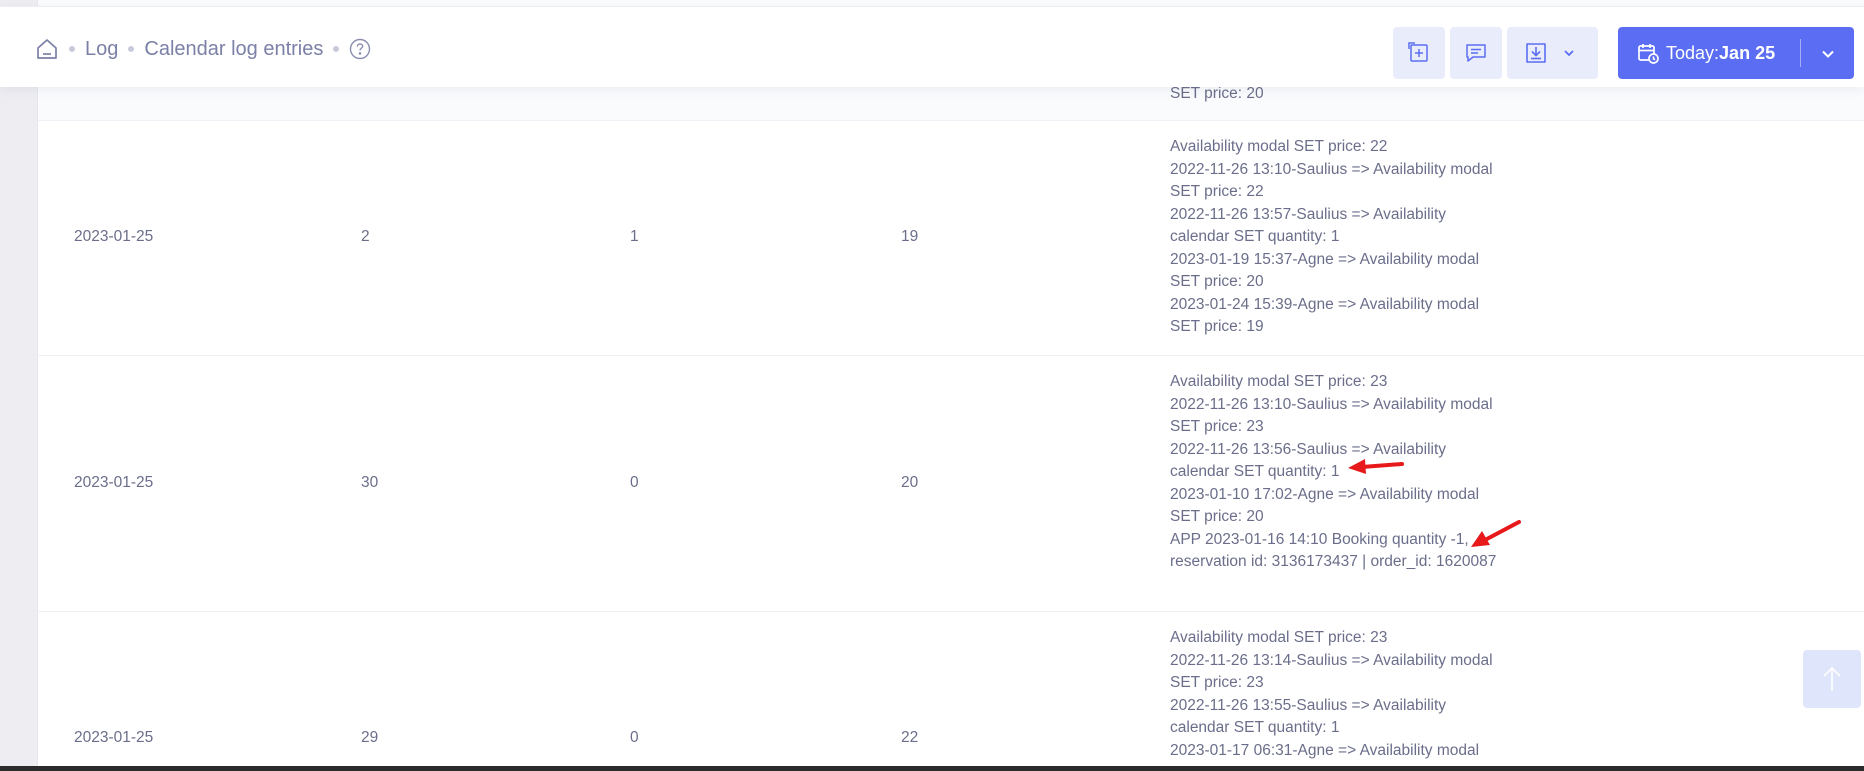 The width and height of the screenshot is (1864, 771). Describe the element at coordinates (365, 236) in the screenshot. I see `value-cell: 2` at that location.